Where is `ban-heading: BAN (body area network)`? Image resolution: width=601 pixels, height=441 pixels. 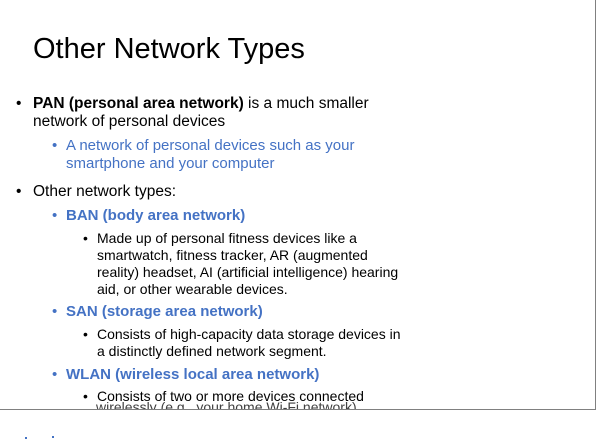
ban-heading: BAN (body area network) is located at coordinates (156, 215).